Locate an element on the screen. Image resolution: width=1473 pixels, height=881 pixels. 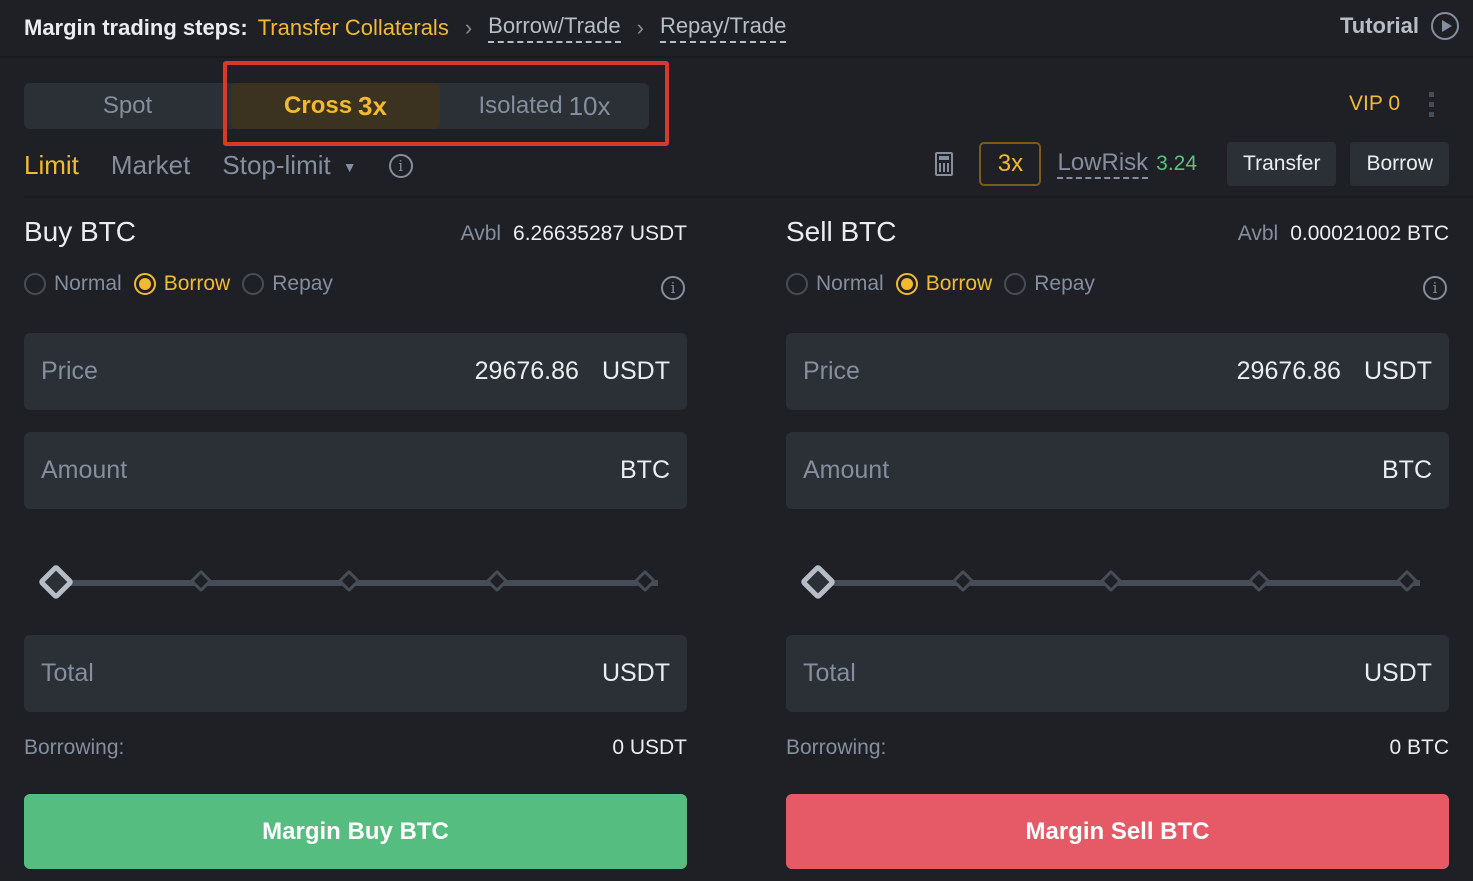
sell-available: Avbl 0.00021002 BTC is located at coordinates (1343, 234).